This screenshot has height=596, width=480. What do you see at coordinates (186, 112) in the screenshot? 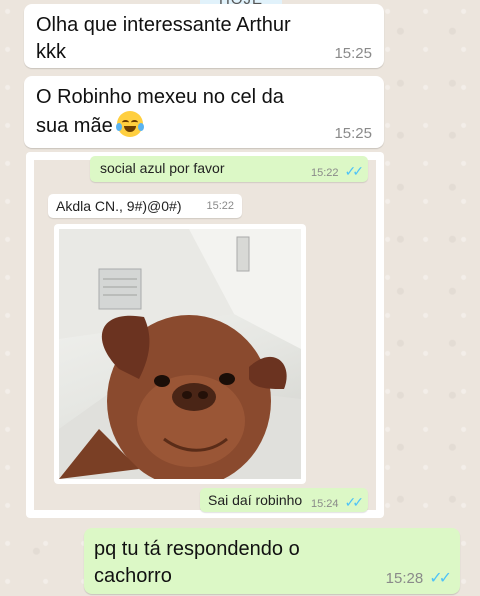
I see `message-text: O Robinho mexeu no cel da sua mãe` at bounding box center [186, 112].